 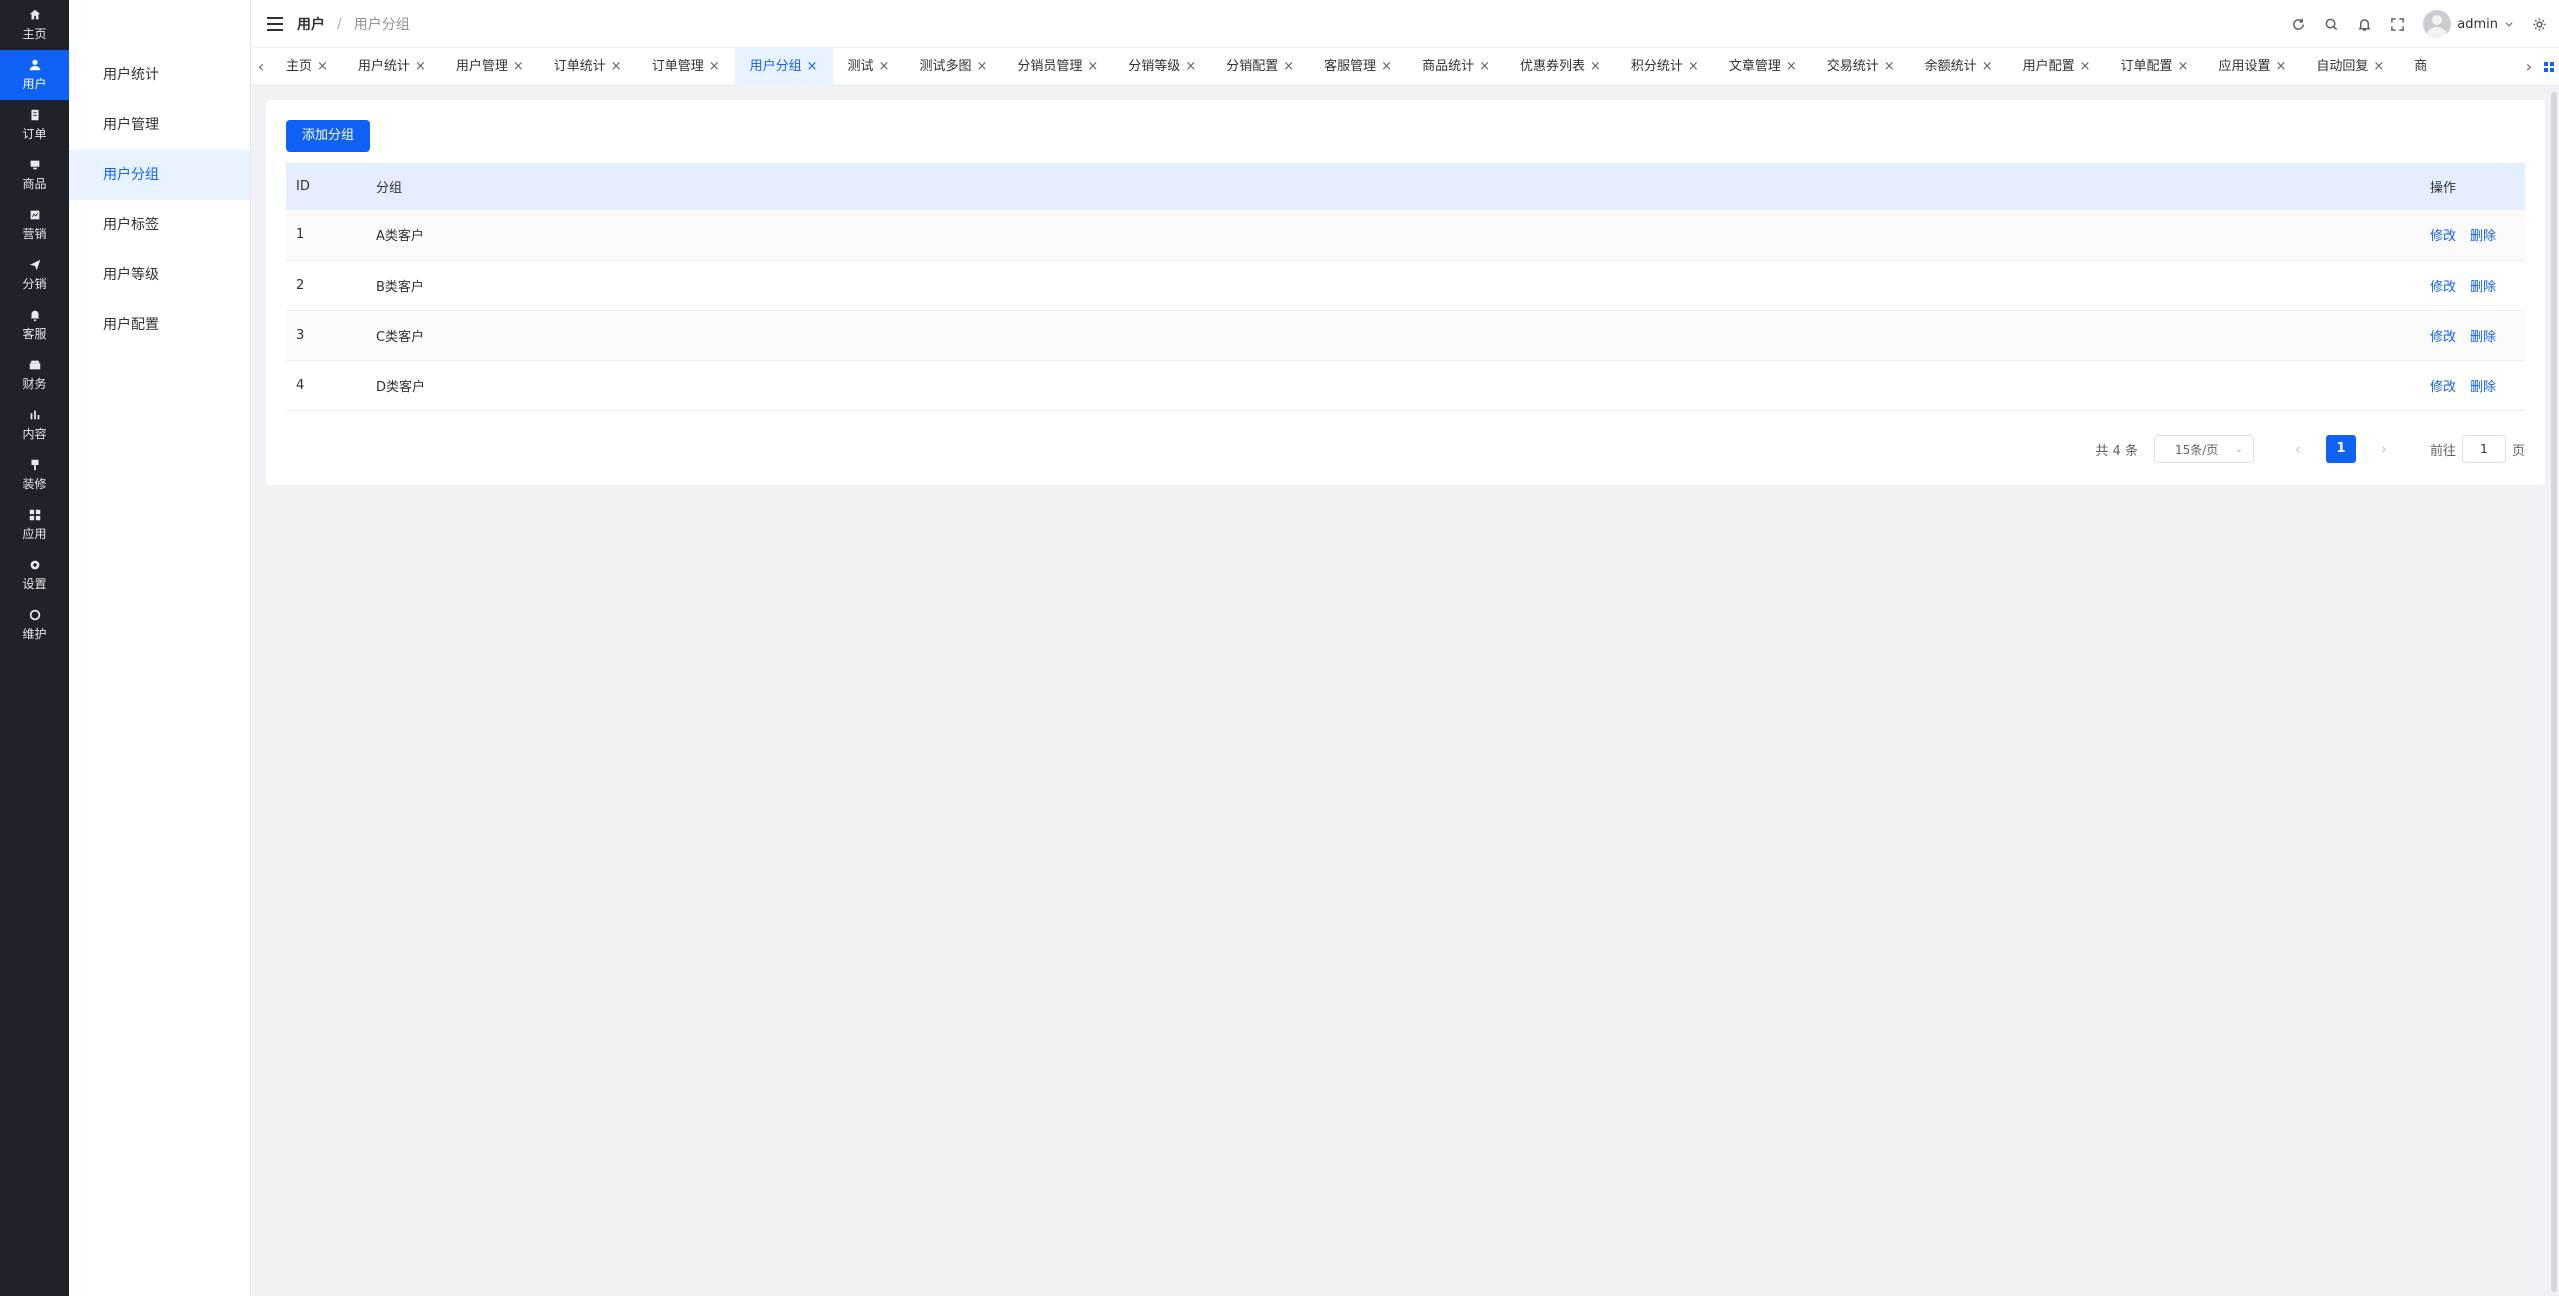 What do you see at coordinates (1959, 67) in the screenshot?
I see `tab-item: 余额统计 ×` at bounding box center [1959, 67].